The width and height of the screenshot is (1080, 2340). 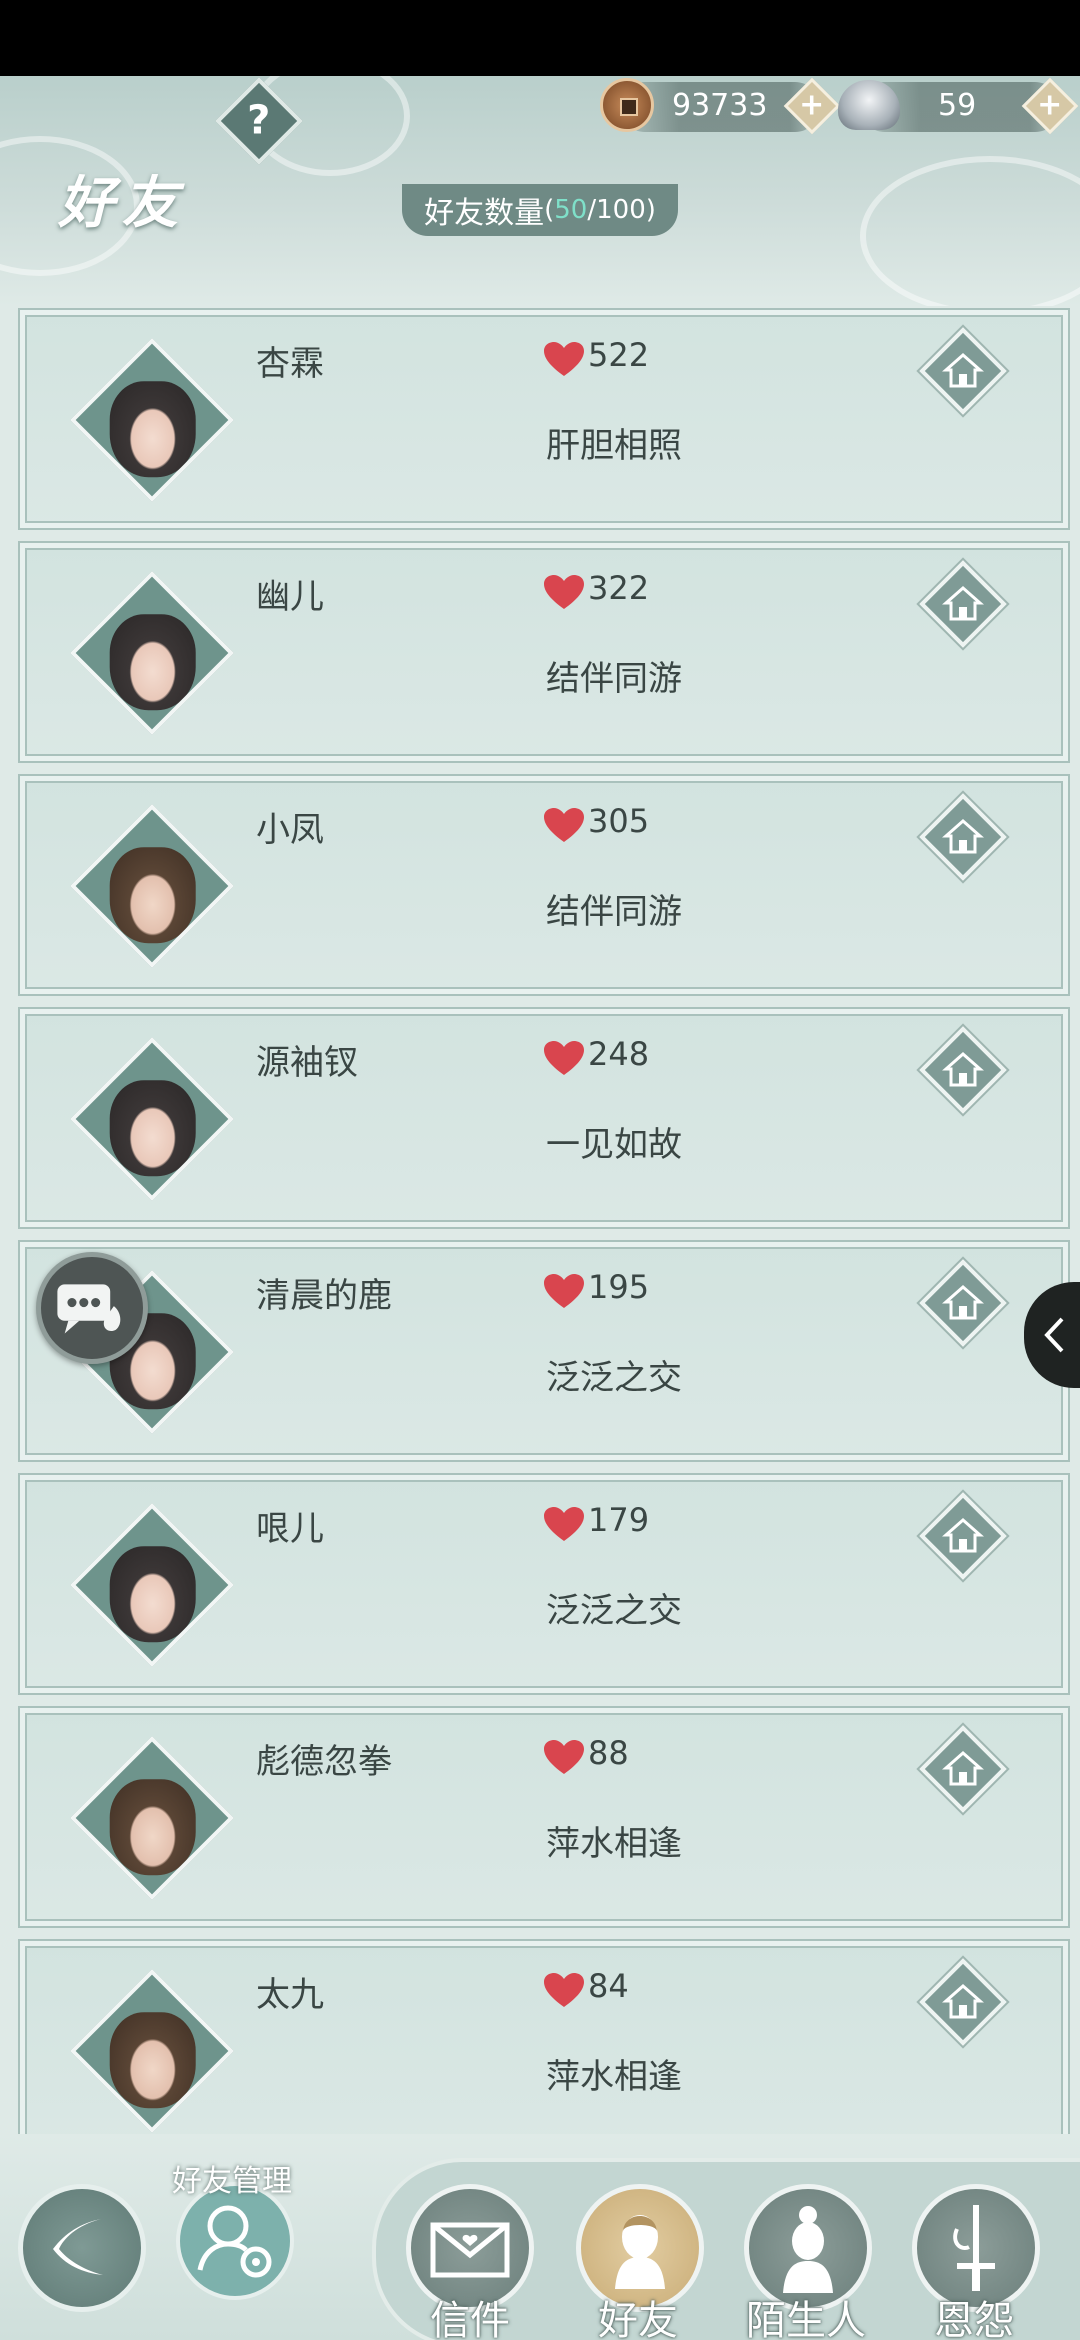 I want to click on friend-count-label: 好友数量, so click(x=484, y=213).